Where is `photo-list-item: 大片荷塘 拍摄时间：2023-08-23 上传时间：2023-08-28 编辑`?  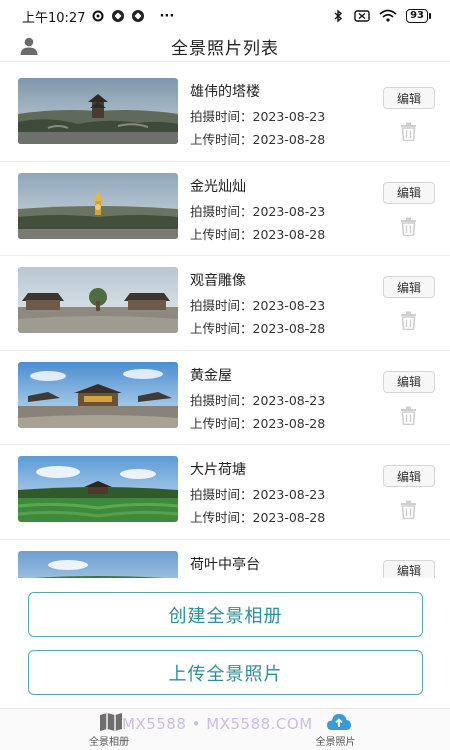
photo-list-item: 大片荷塘 拍摄时间：2023-08-23 上传时间：2023-08-28 编辑 is located at coordinates (225, 492).